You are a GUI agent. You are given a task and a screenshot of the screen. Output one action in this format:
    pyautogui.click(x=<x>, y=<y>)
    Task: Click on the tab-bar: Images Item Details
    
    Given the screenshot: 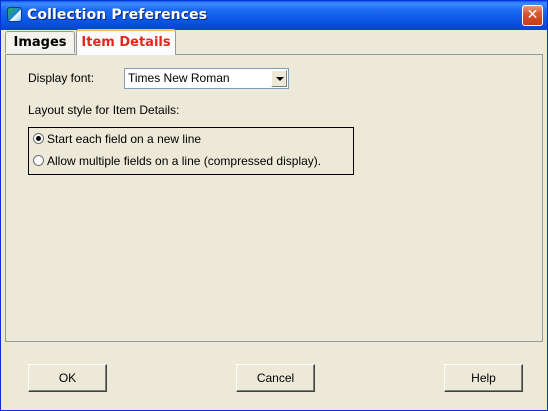 What is the action you would take?
    pyautogui.click(x=274, y=42)
    